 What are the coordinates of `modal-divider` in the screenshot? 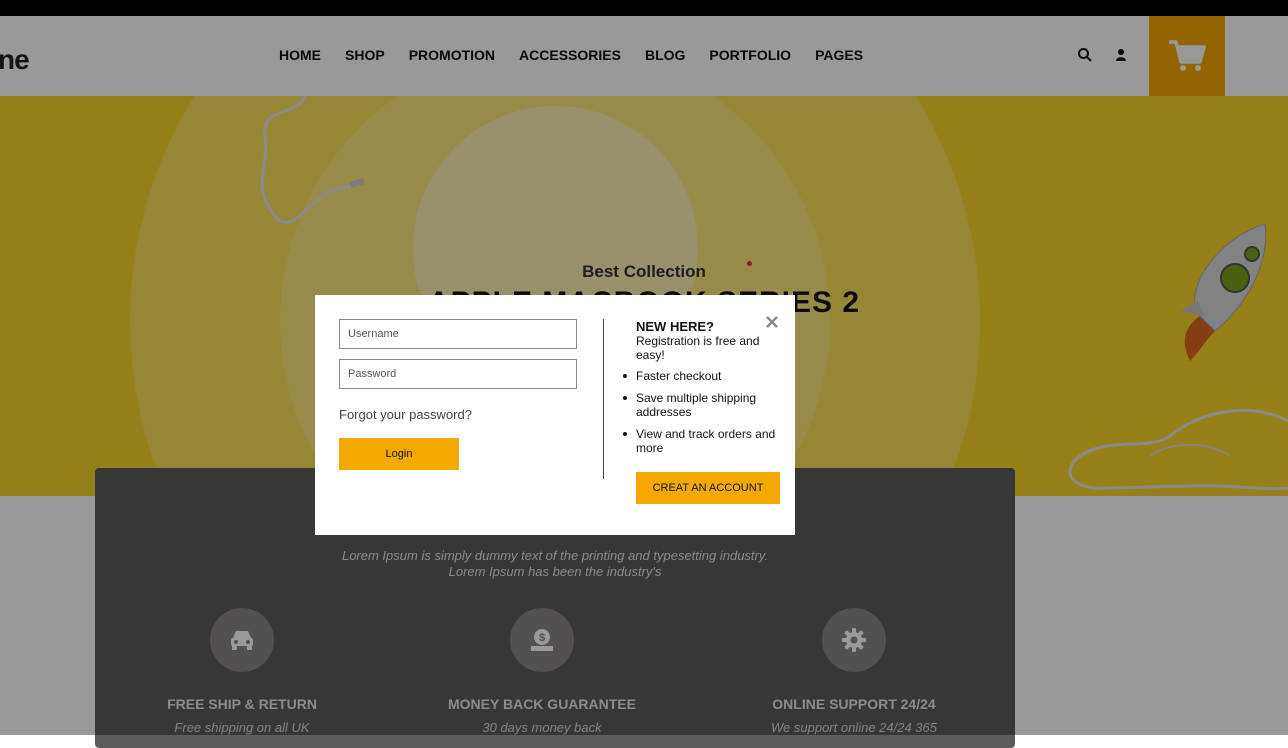 It's located at (603, 399).